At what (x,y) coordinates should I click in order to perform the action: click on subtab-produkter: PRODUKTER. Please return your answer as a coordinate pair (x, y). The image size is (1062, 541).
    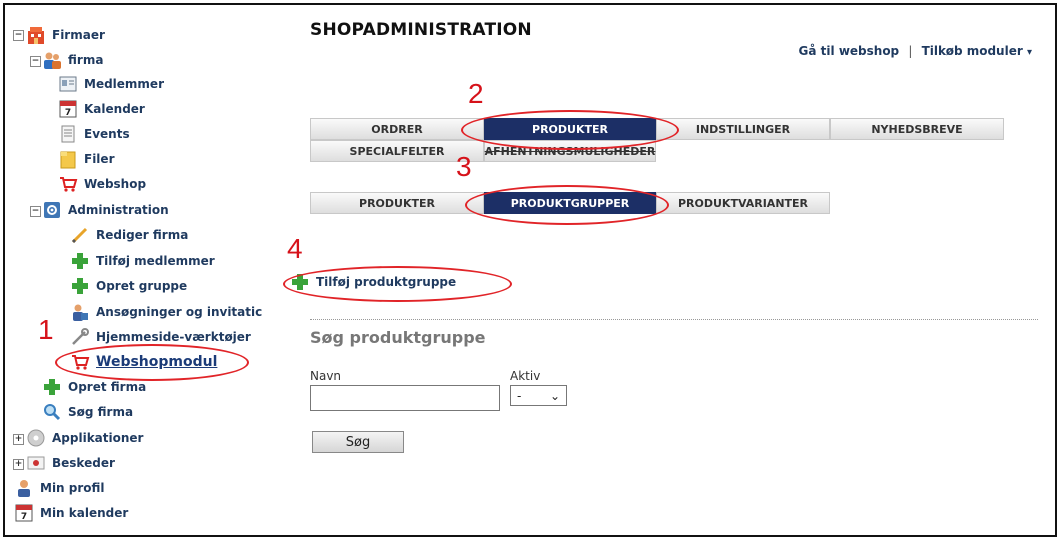
    Looking at the image, I should click on (397, 203).